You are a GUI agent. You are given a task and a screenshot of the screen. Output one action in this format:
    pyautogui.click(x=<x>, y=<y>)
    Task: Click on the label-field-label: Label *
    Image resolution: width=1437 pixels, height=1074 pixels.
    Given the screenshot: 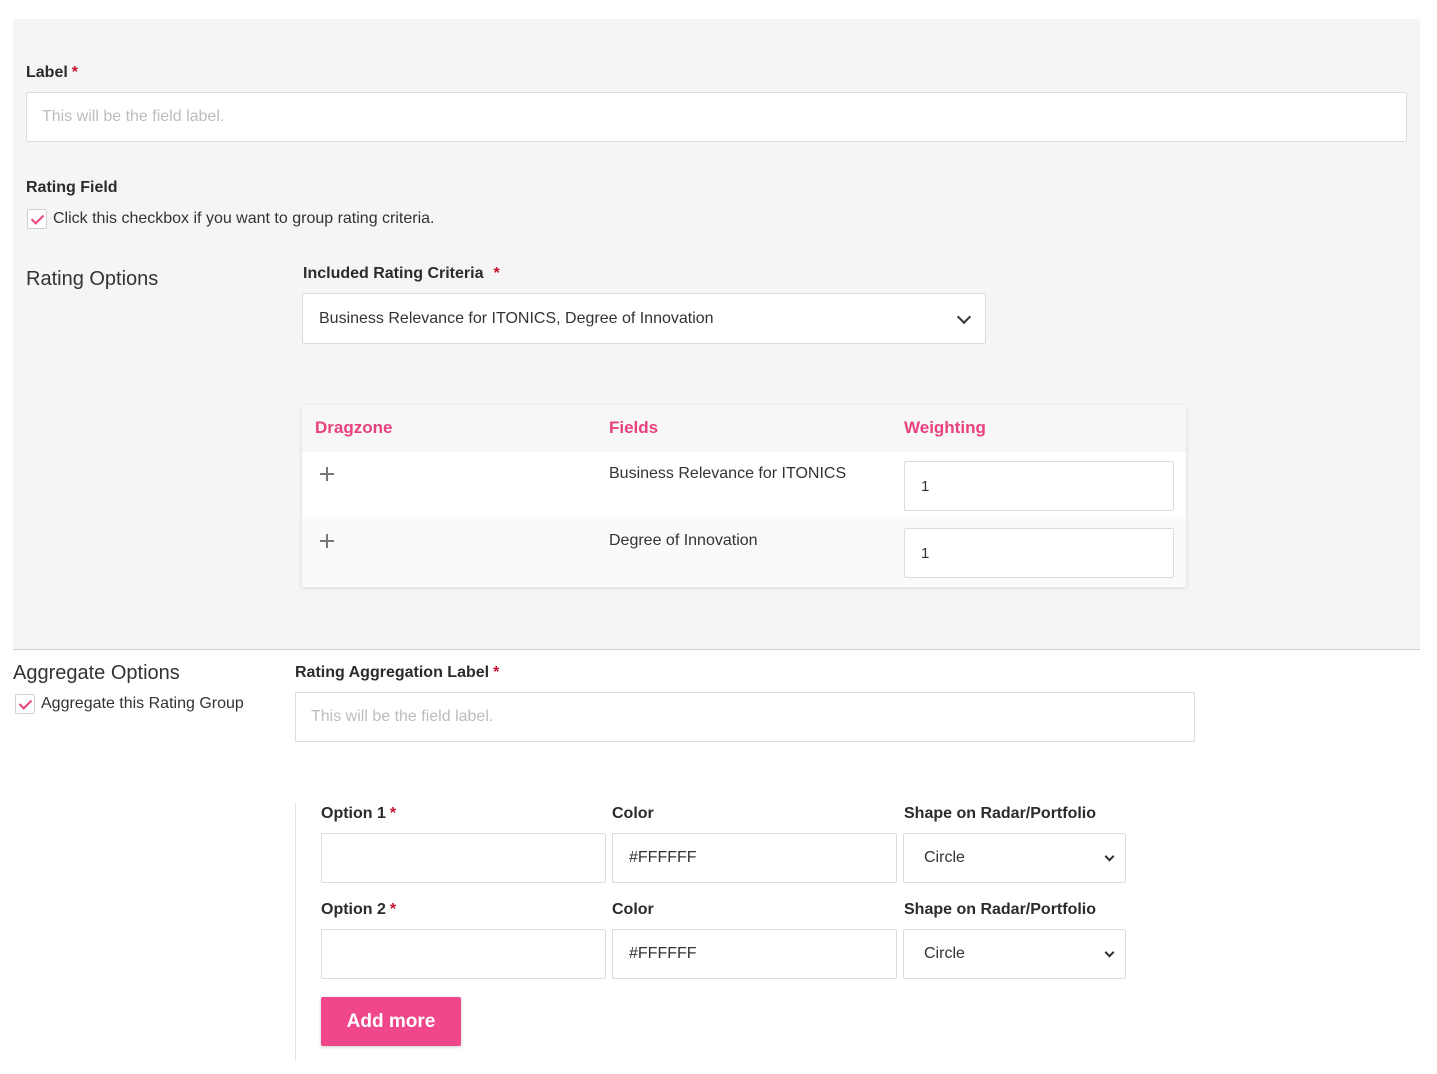 What is the action you would take?
    pyautogui.click(x=52, y=72)
    